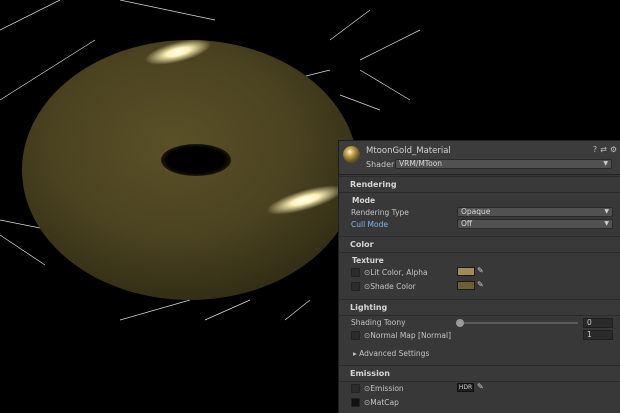 The width and height of the screenshot is (620, 413). I want to click on shade-color-swatch, so click(466, 285).